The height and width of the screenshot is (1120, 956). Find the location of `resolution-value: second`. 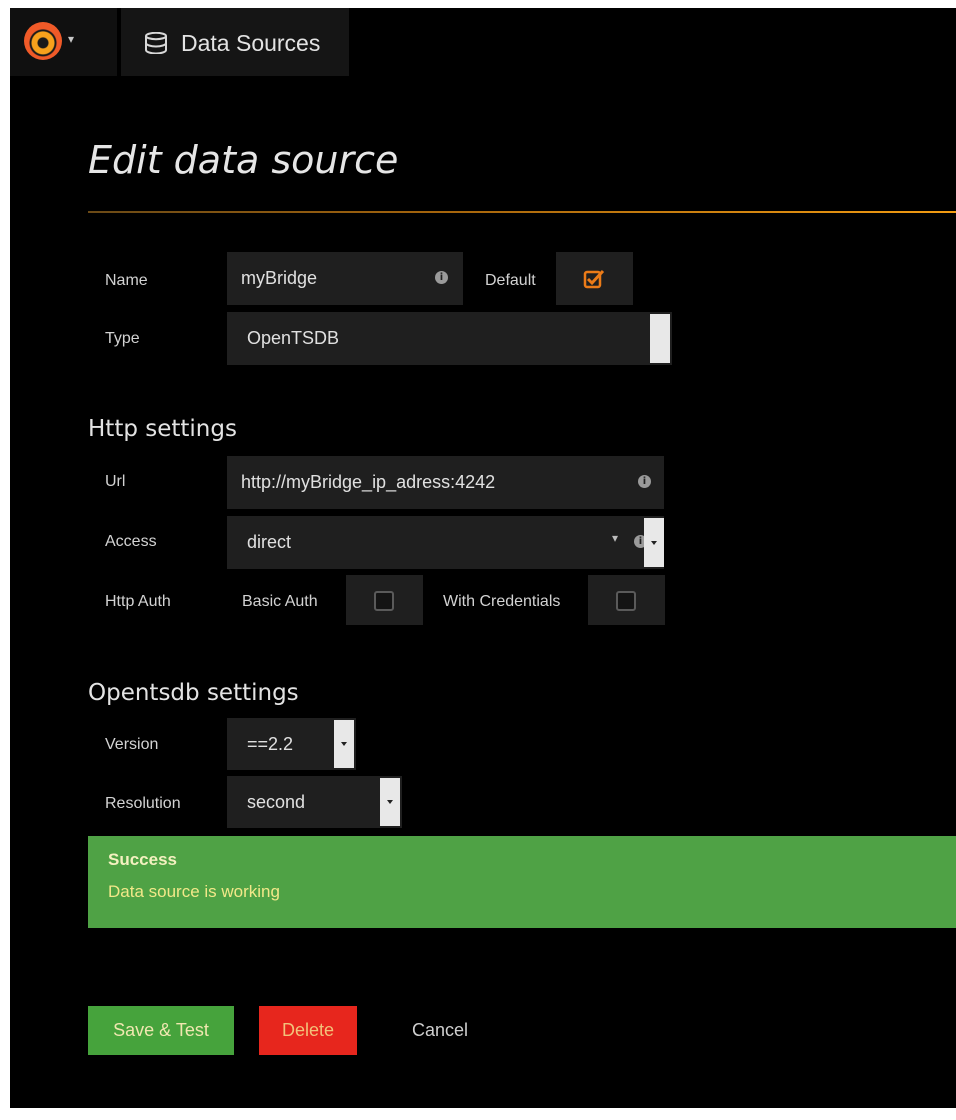

resolution-value: second is located at coordinates (276, 801).